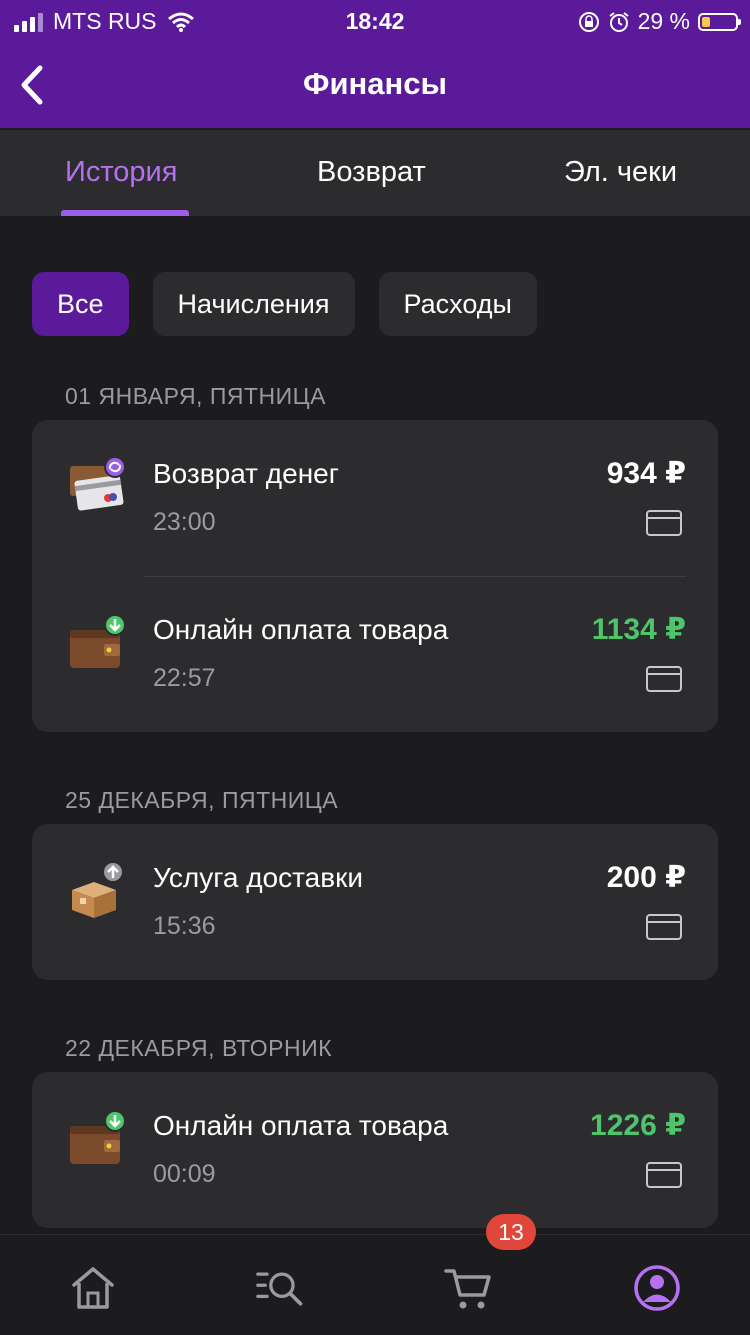 This screenshot has height=1335, width=750. Describe the element at coordinates (375, 1284) in the screenshot. I see `bottom-nav` at that location.